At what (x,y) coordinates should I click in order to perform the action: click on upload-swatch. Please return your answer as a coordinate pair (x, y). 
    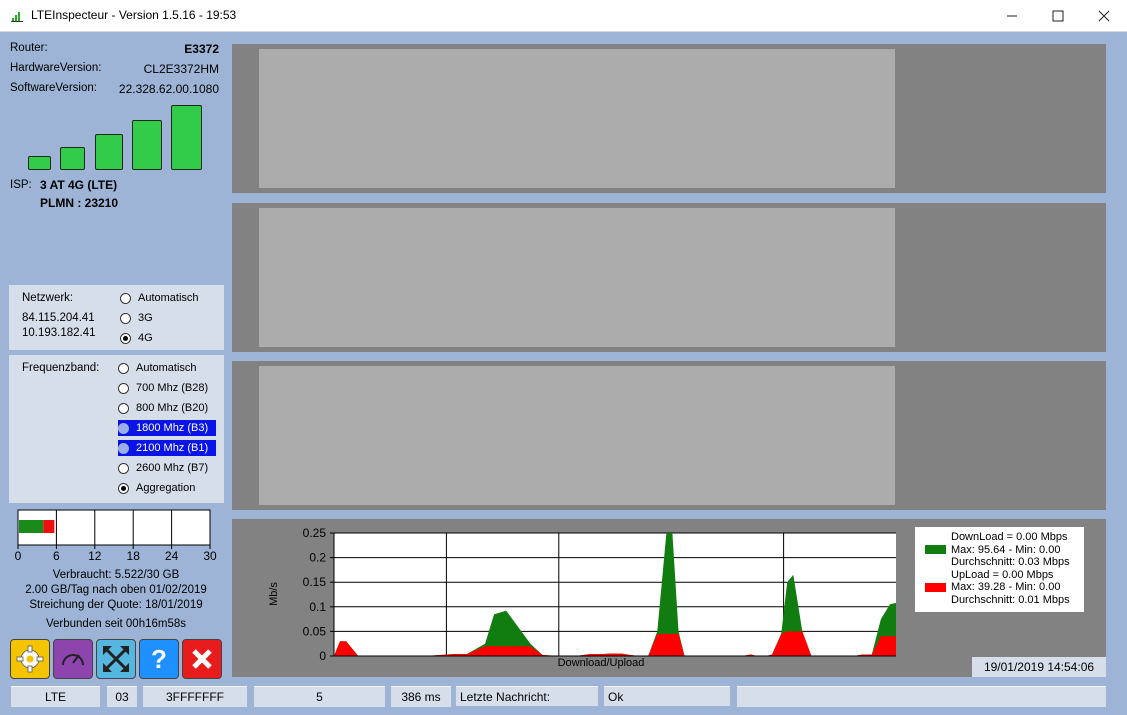
    Looking at the image, I should click on (935, 587).